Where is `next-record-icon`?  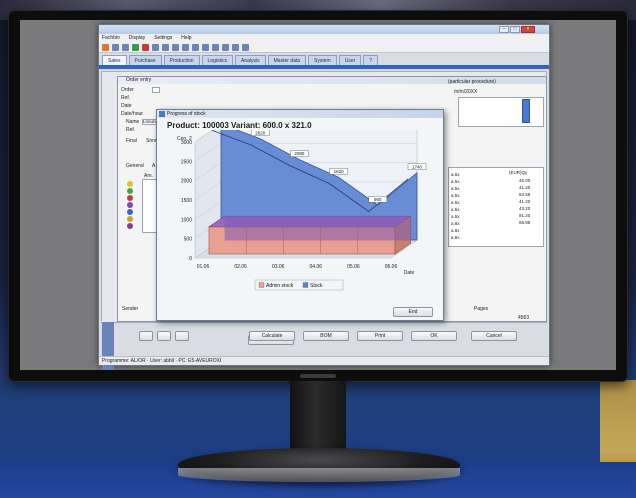
next-record-icon is located at coordinates (195, 47).